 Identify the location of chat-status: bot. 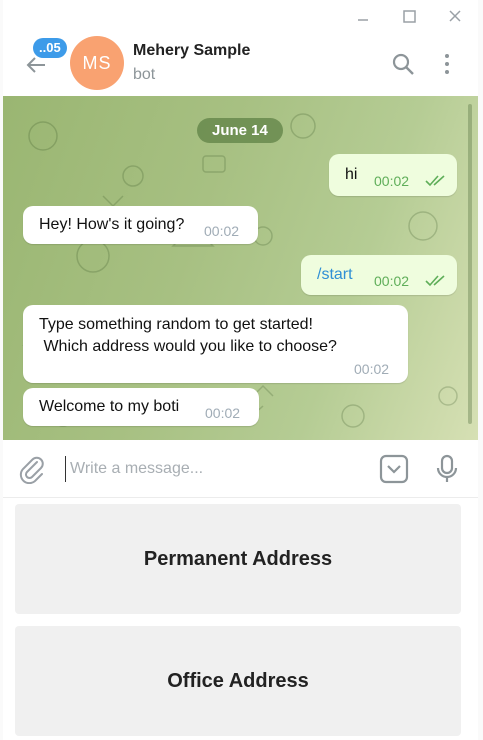
(144, 74).